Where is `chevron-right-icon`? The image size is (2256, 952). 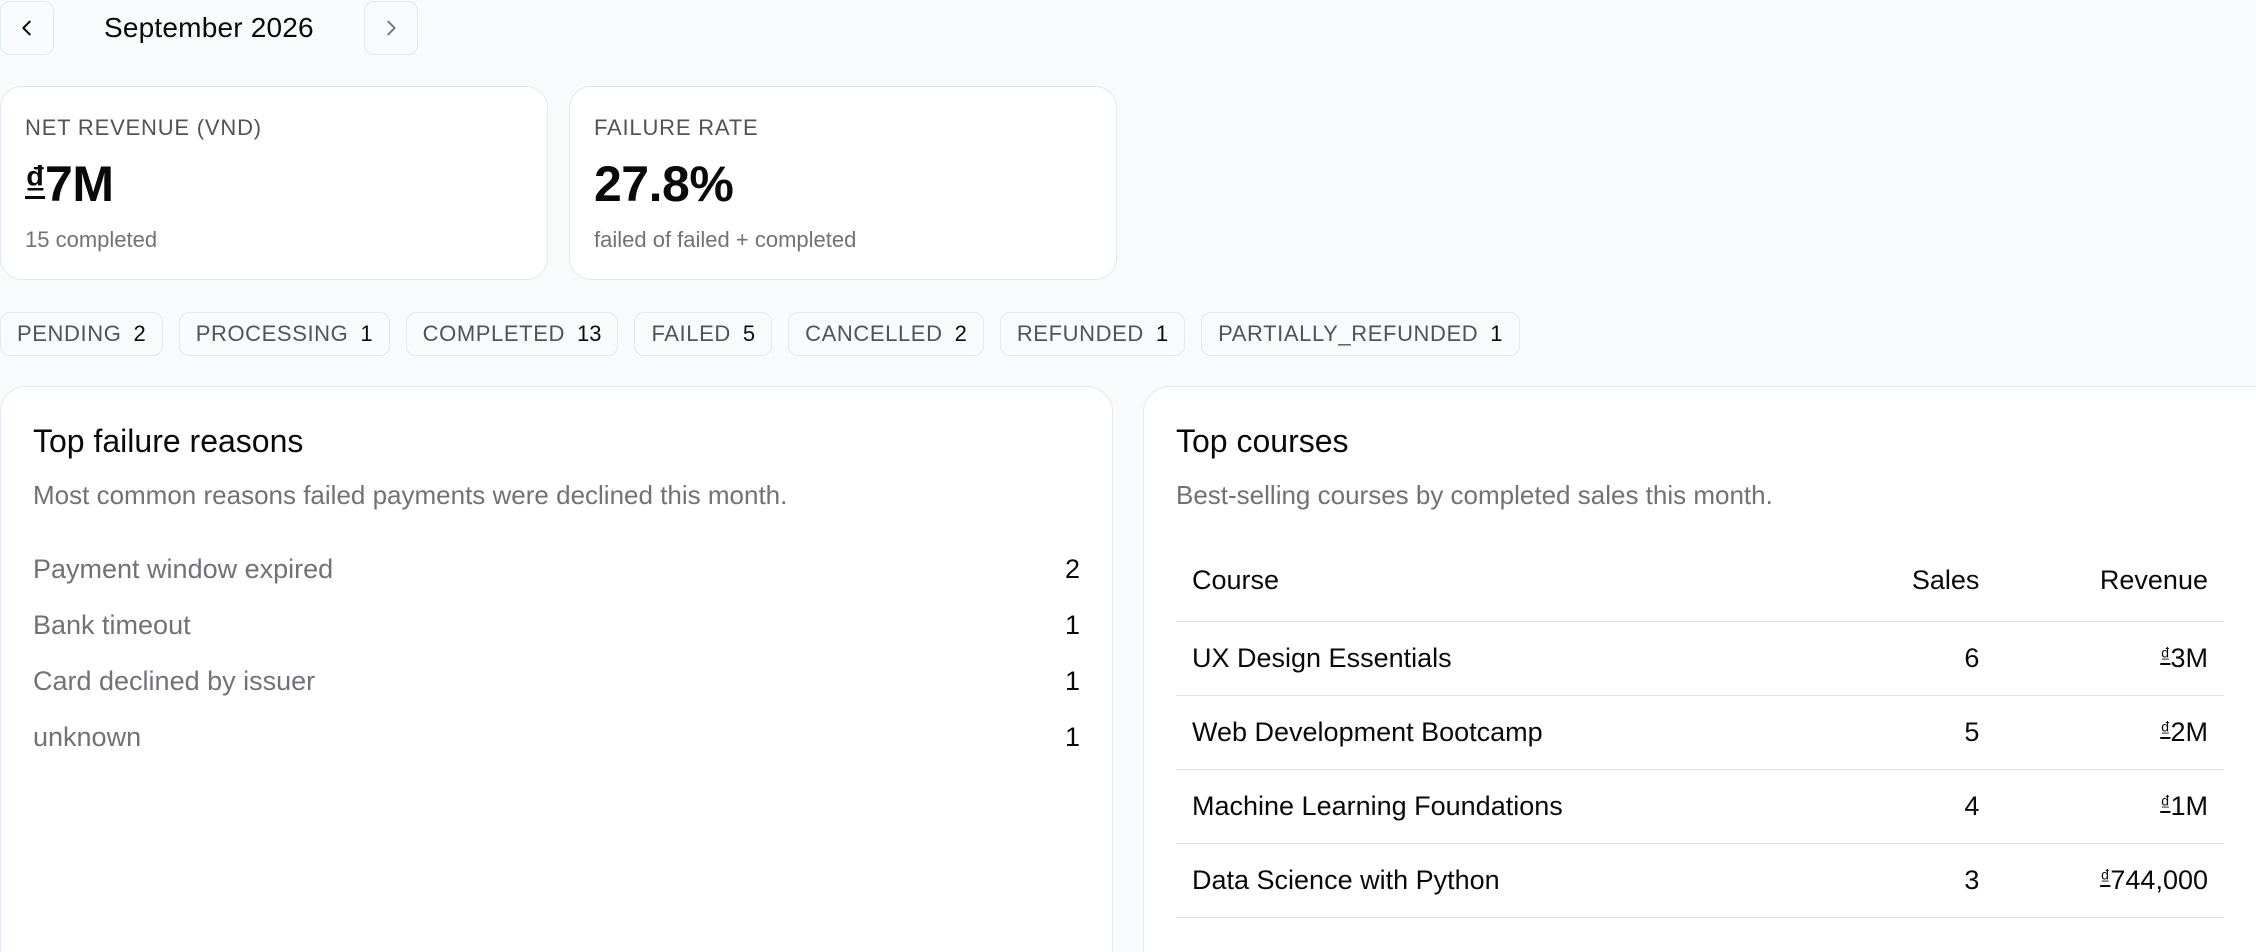 chevron-right-icon is located at coordinates (391, 28).